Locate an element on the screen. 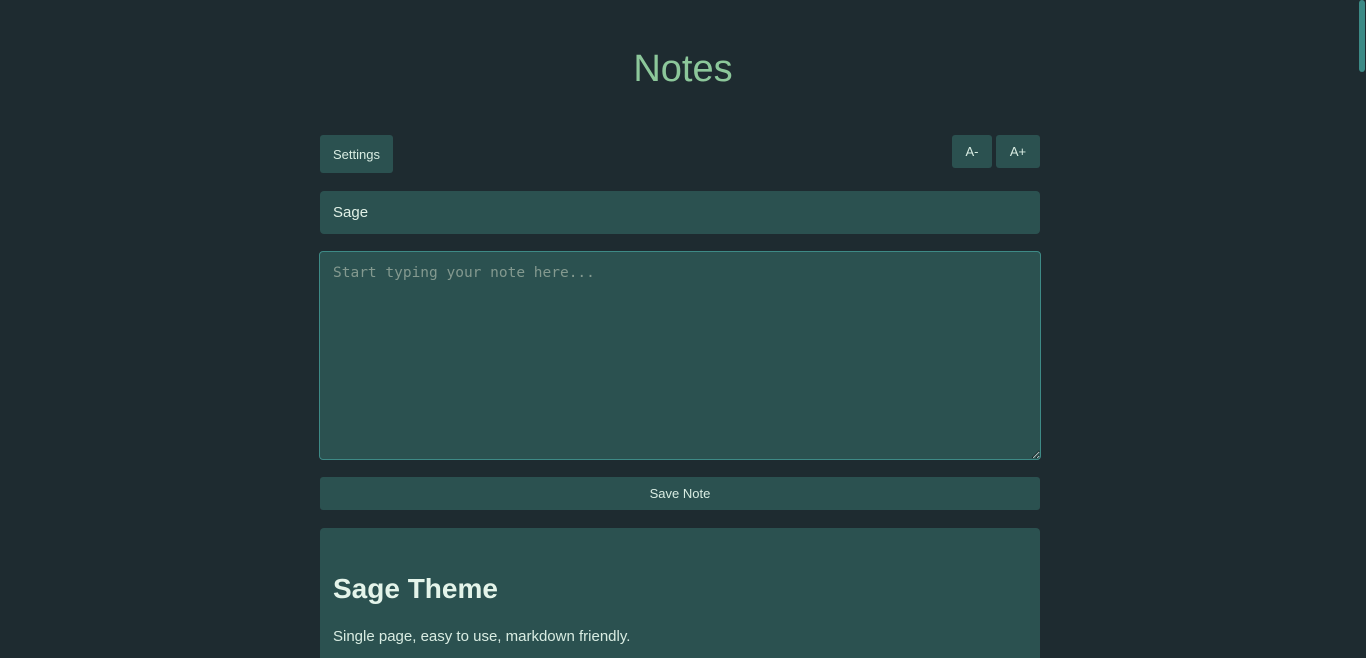 This screenshot has width=1366, height=658. scrollbar-thumb is located at coordinates (1362, 36).